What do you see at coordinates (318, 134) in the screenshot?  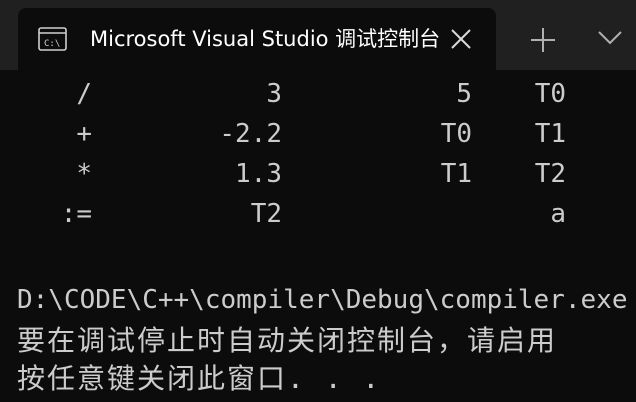 I see `quad-row: + -2.2 T0 T1` at bounding box center [318, 134].